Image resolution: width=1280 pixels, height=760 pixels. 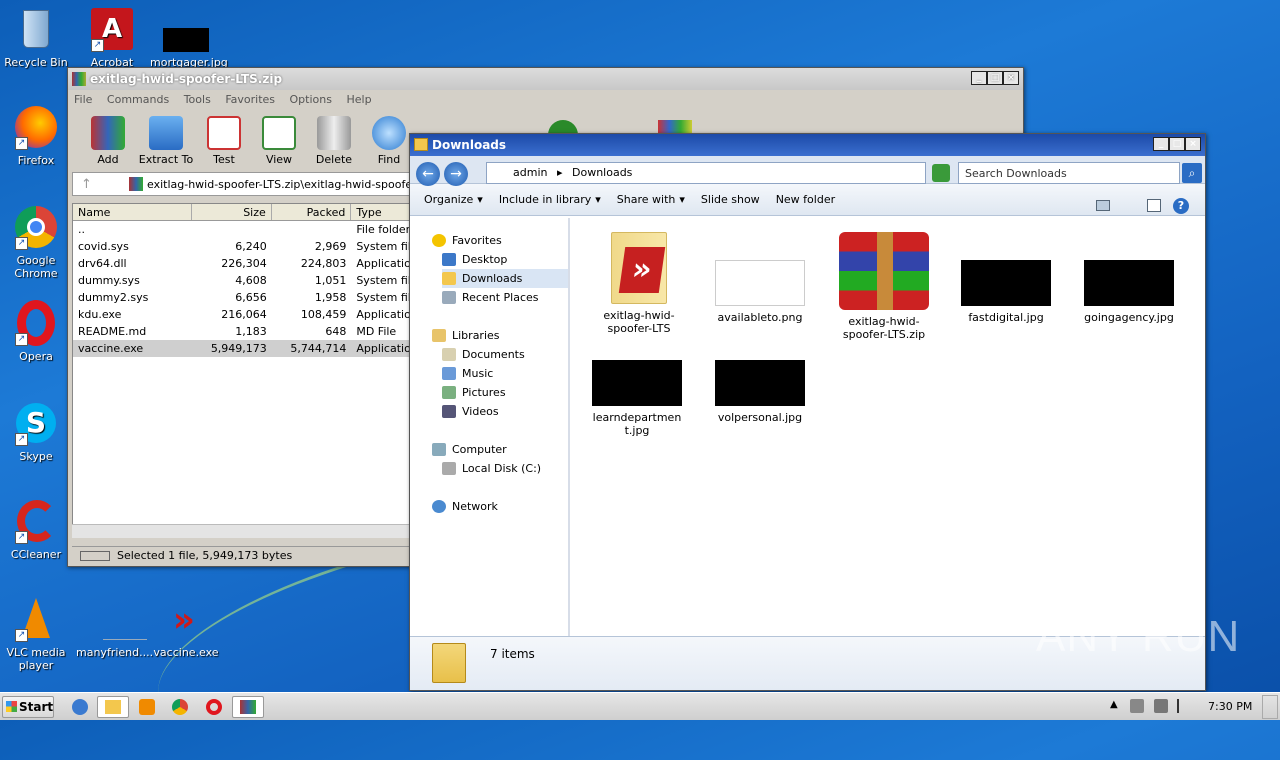 I want to click on menu-file: File, so click(x=83, y=99).